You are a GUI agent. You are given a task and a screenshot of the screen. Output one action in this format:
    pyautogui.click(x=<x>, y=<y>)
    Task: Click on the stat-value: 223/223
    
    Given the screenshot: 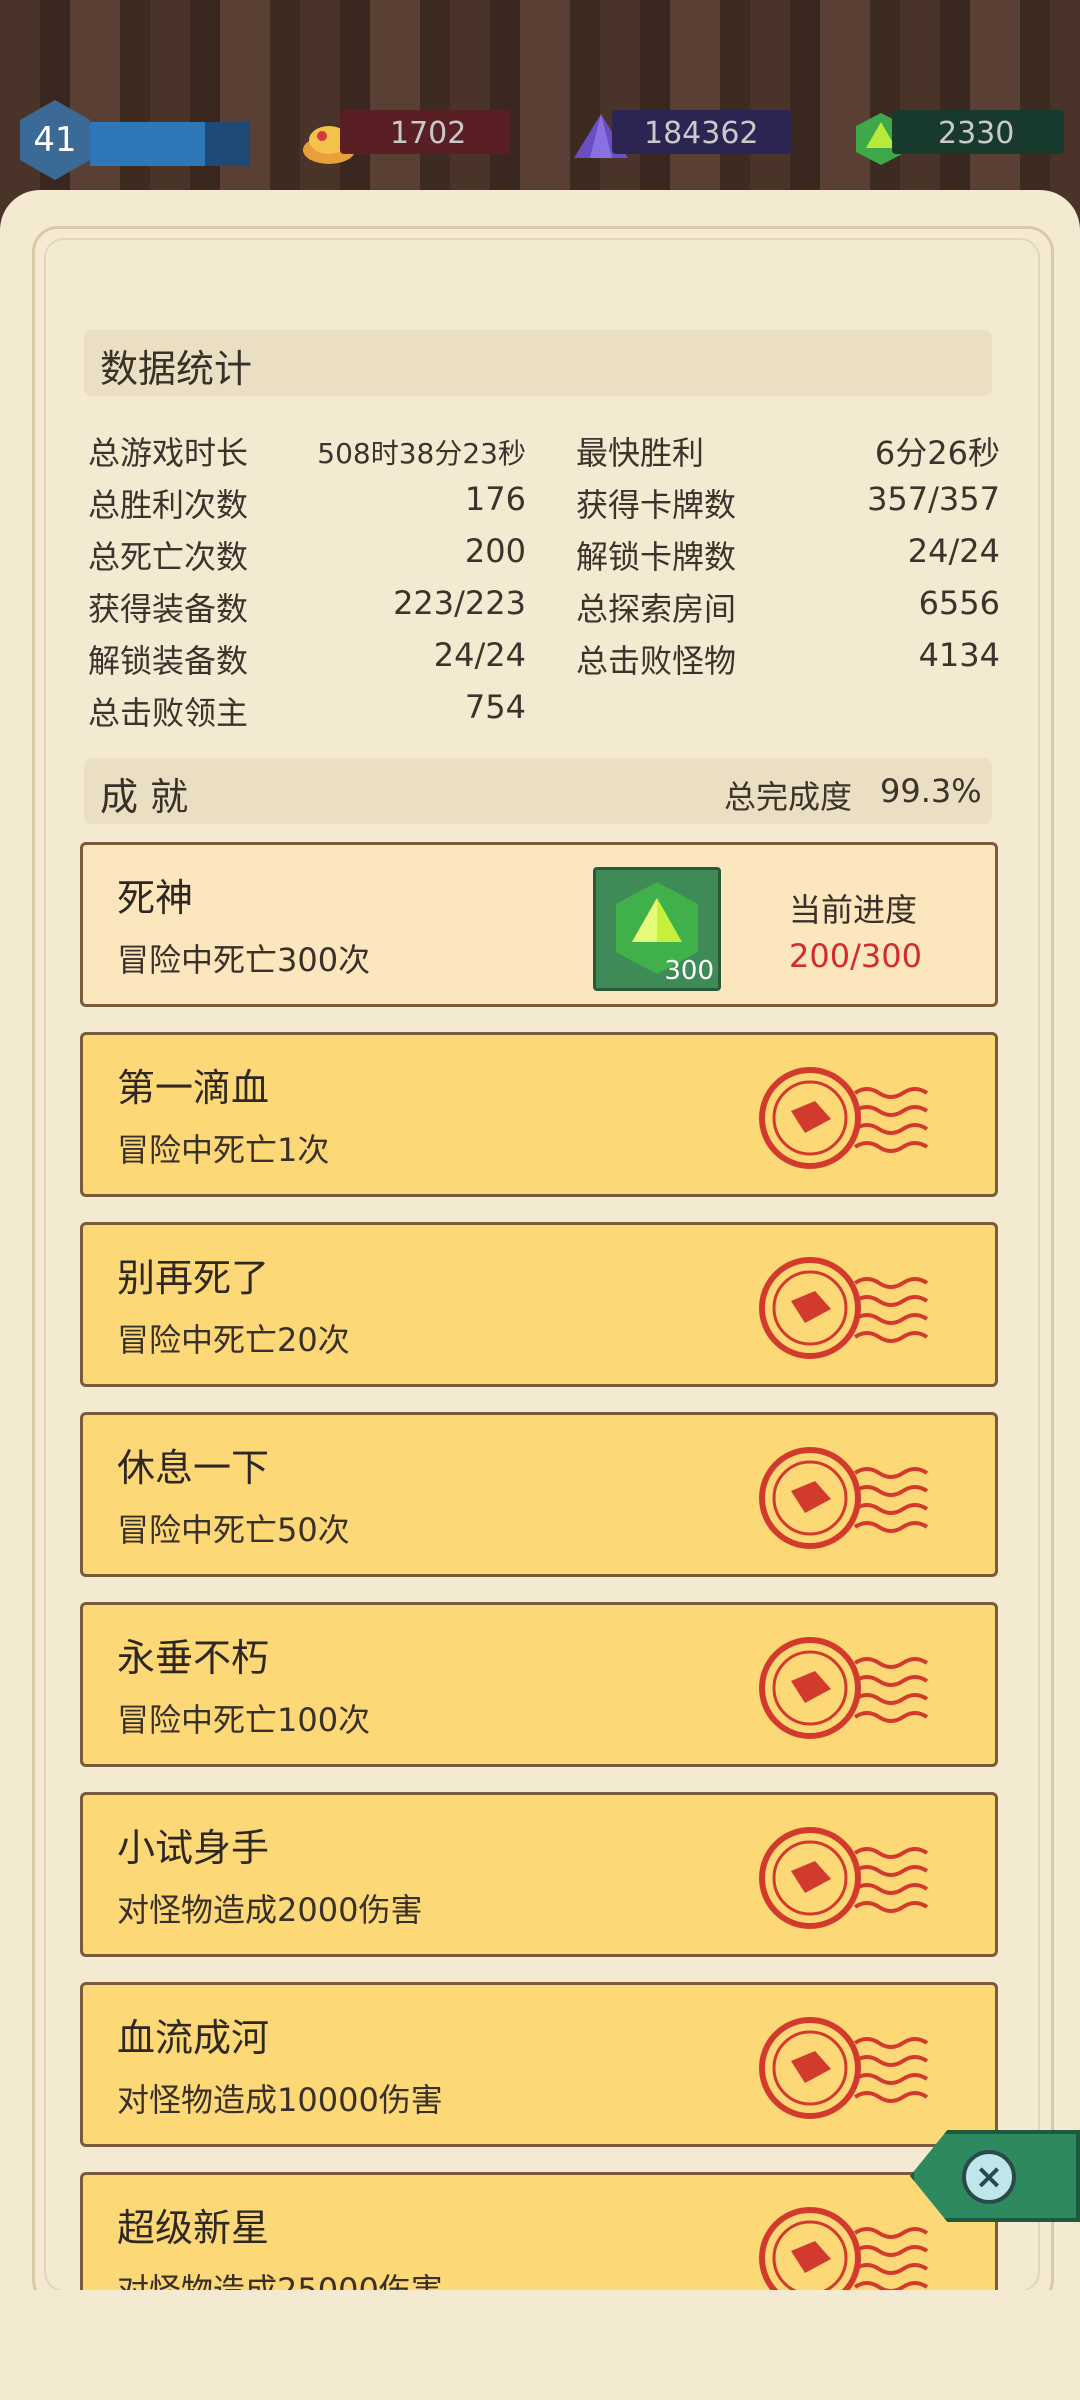 What is the action you would take?
    pyautogui.click(x=459, y=603)
    